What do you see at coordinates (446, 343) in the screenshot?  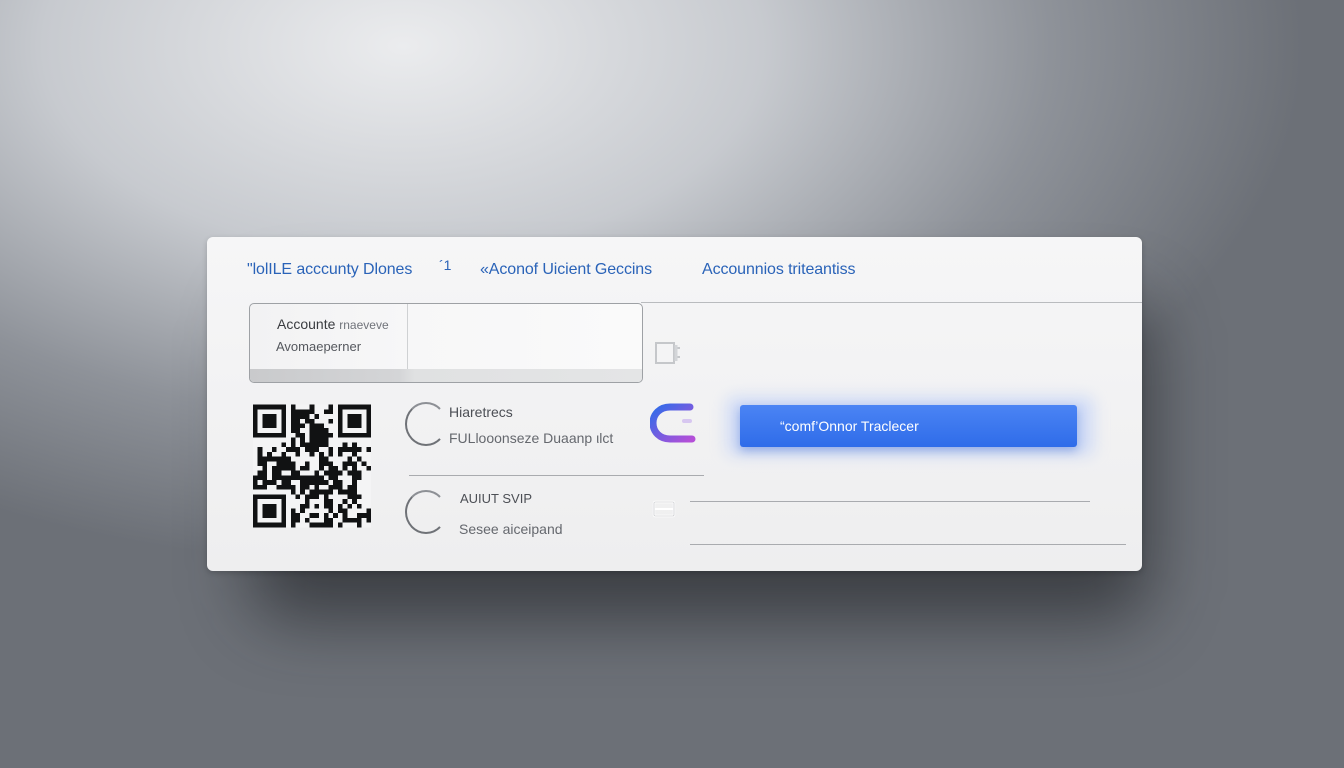 I see `account-name-field: Accounte rnaeveve Avomaeperner` at bounding box center [446, 343].